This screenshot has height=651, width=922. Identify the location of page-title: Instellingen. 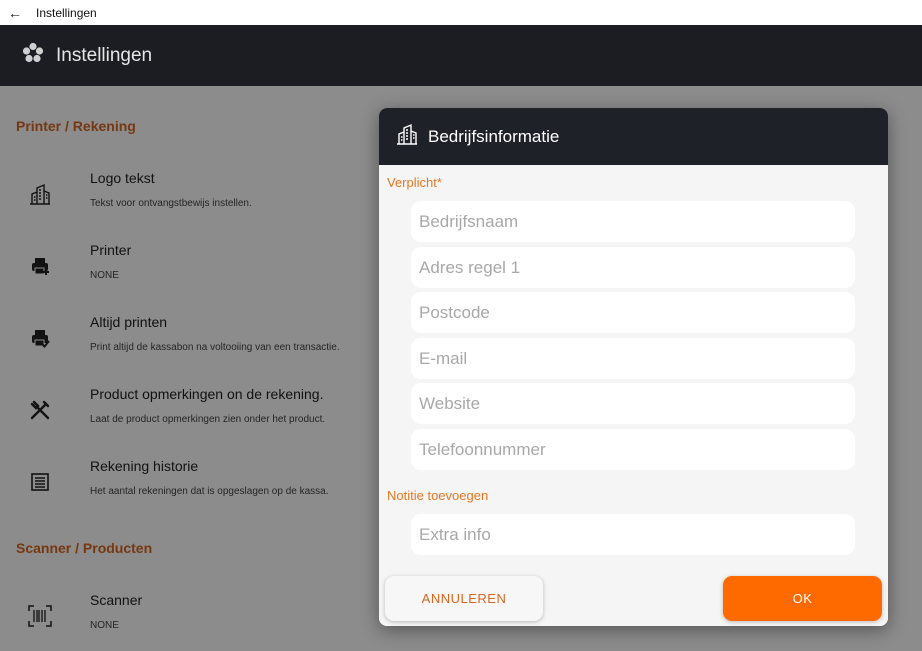
(104, 55).